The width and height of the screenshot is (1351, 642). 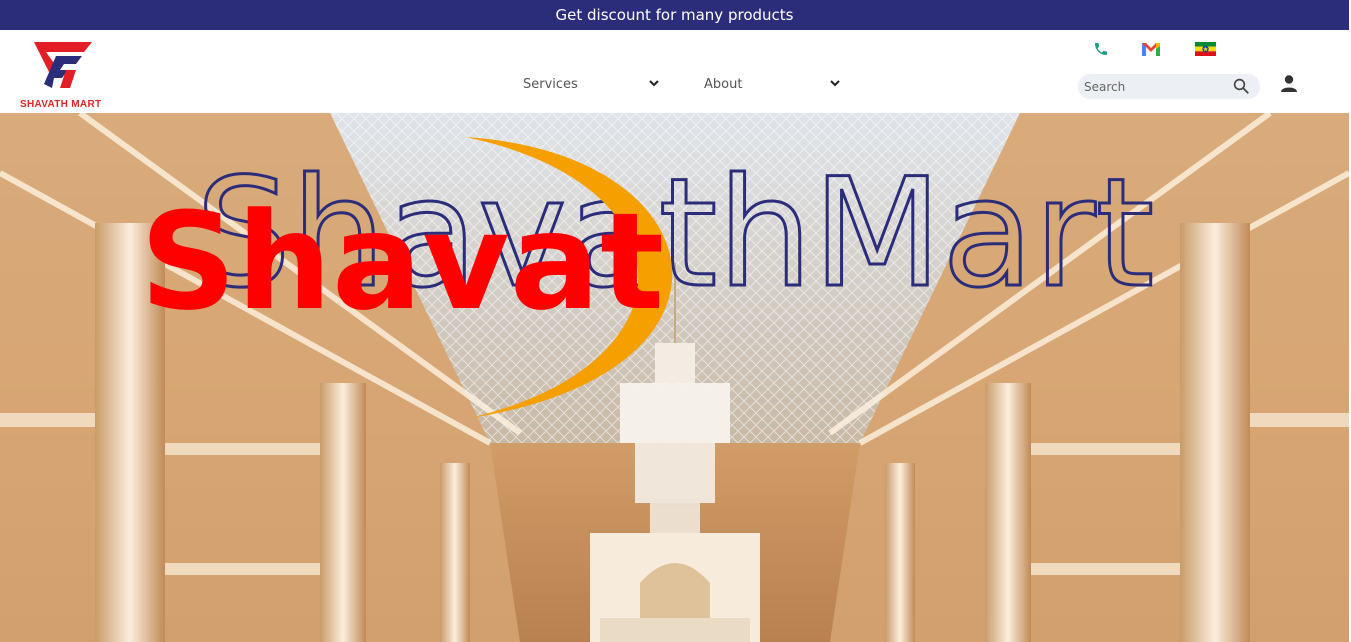 I want to click on site-header: SHAVATH MART Services About, so click(x=674, y=71).